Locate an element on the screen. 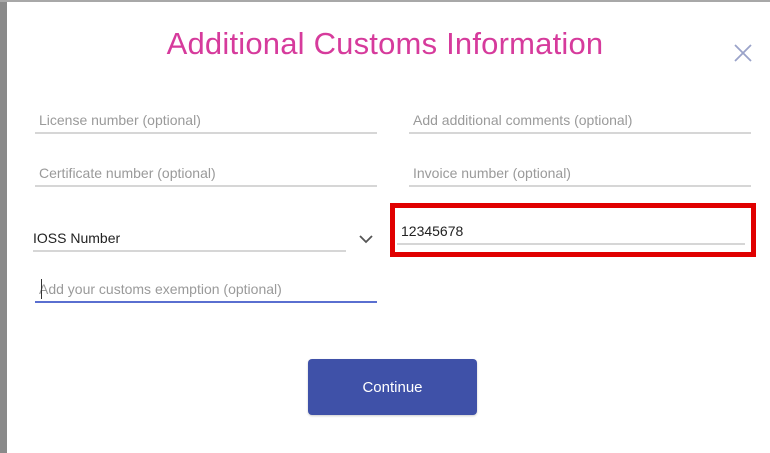 Image resolution: width=770 pixels, height=453 pixels. invoice-number-field is located at coordinates (580, 174).